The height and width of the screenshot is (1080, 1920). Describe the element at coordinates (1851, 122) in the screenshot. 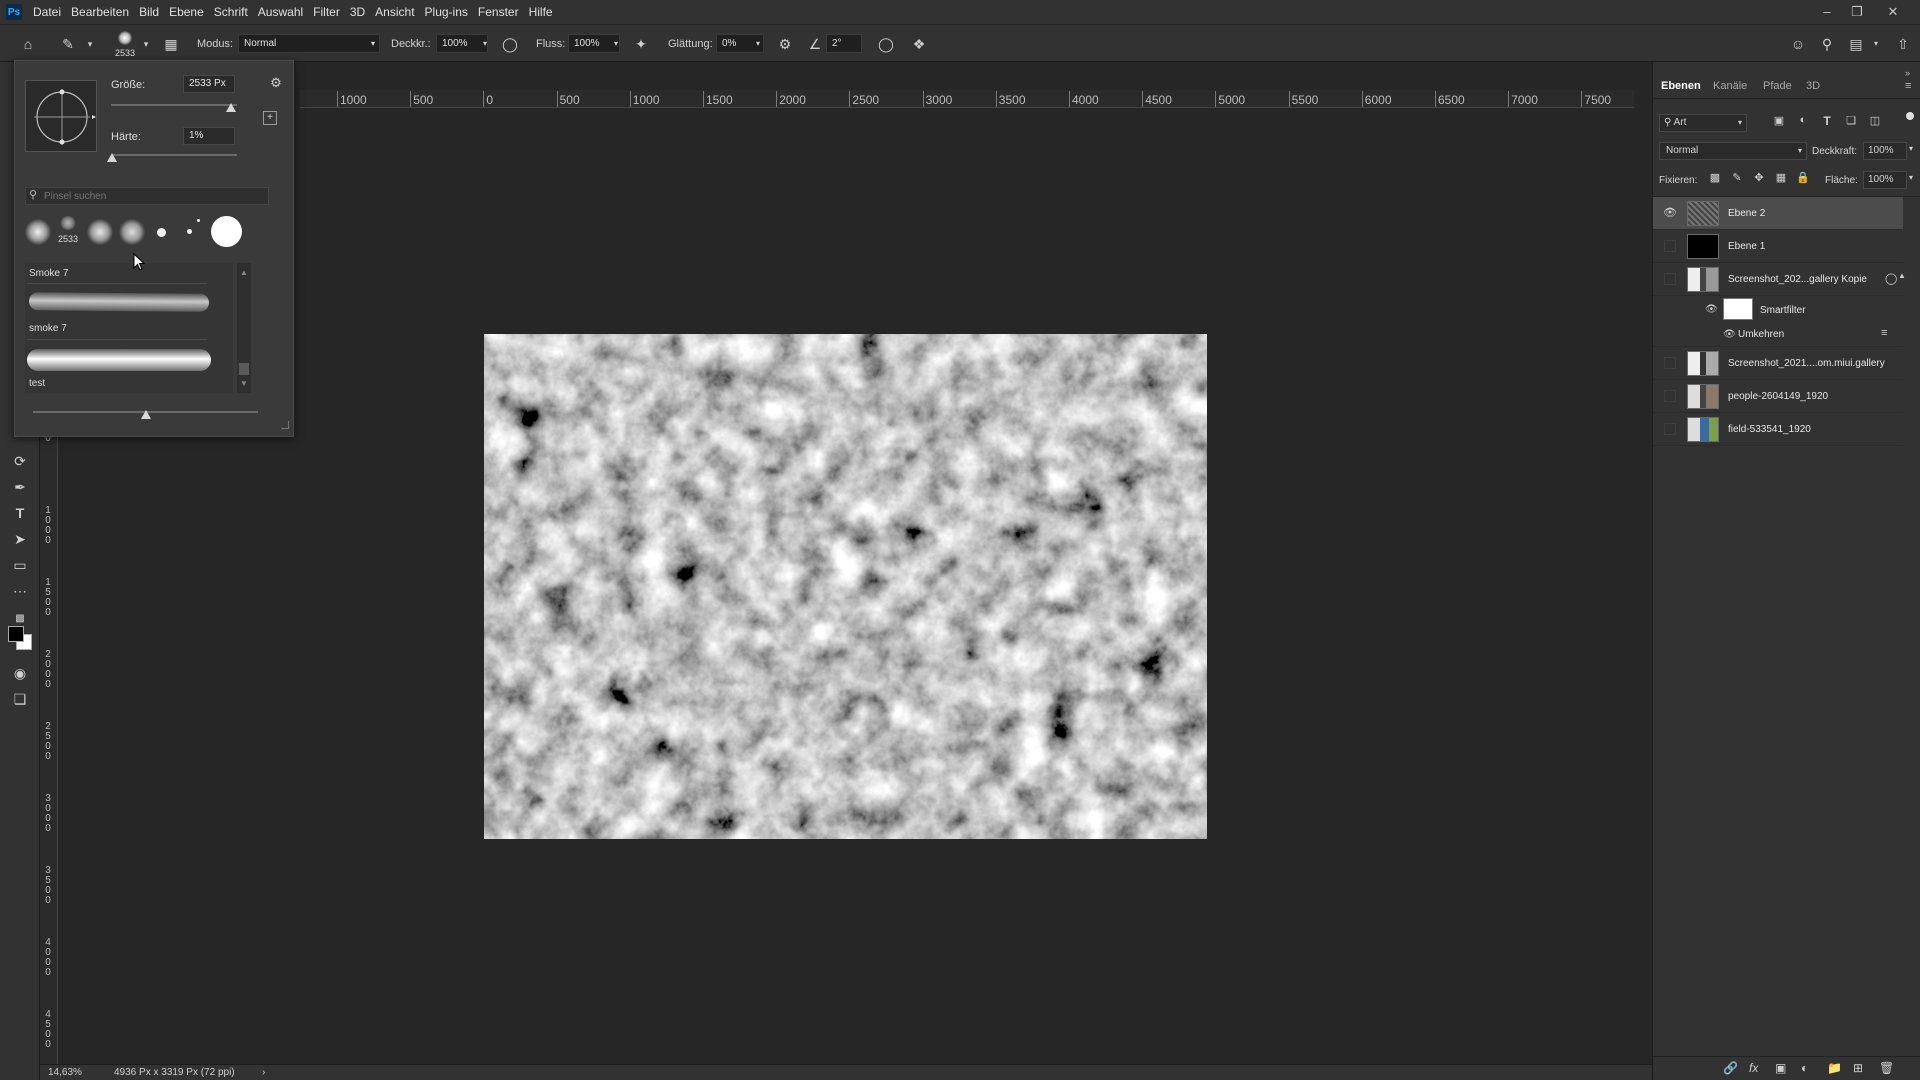

I see `shape-filter-icon: ❏` at that location.